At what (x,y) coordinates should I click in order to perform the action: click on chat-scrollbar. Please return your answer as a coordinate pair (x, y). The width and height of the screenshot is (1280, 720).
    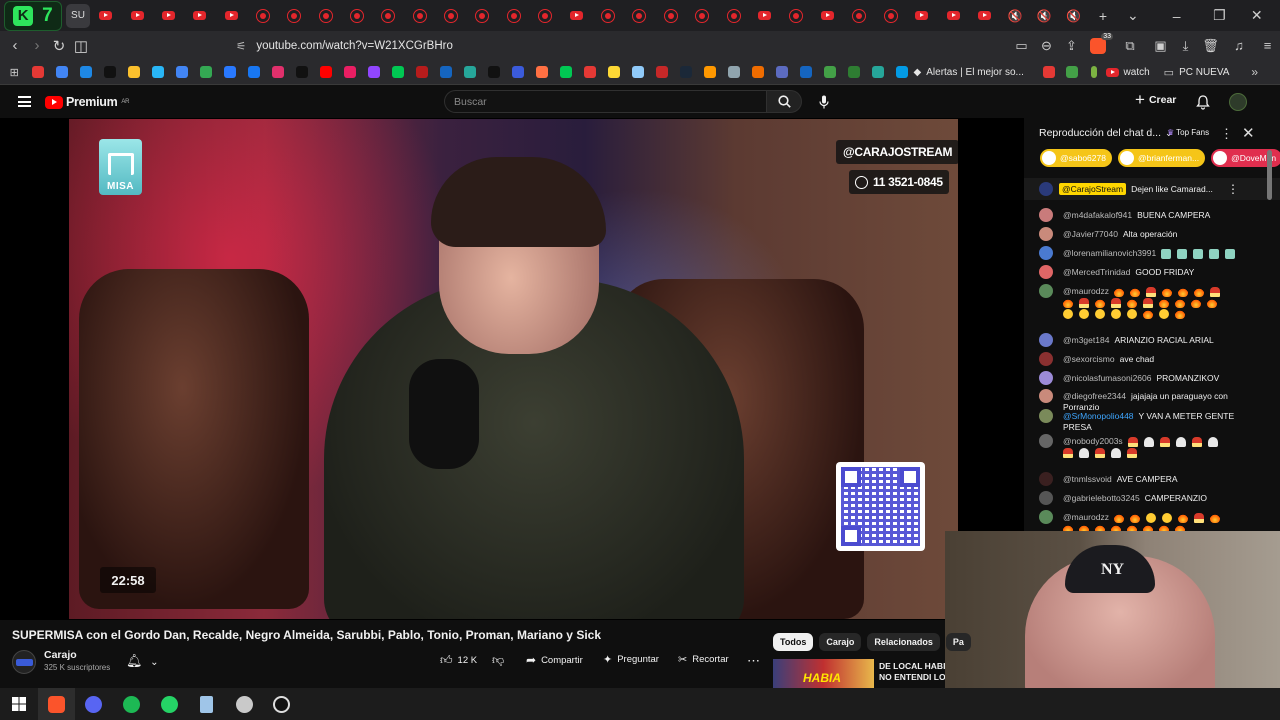
    Looking at the image, I should click on (1269, 175).